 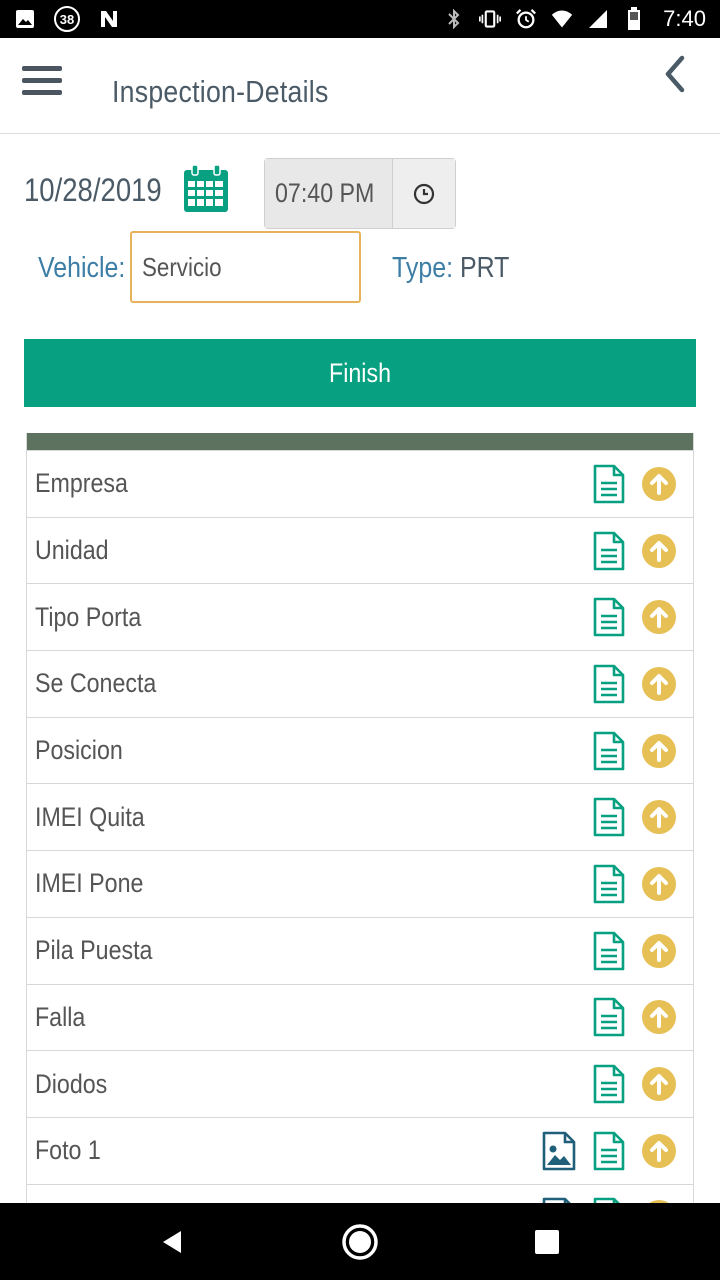 I want to click on app-header: Inspection-Details, so click(x=360, y=86).